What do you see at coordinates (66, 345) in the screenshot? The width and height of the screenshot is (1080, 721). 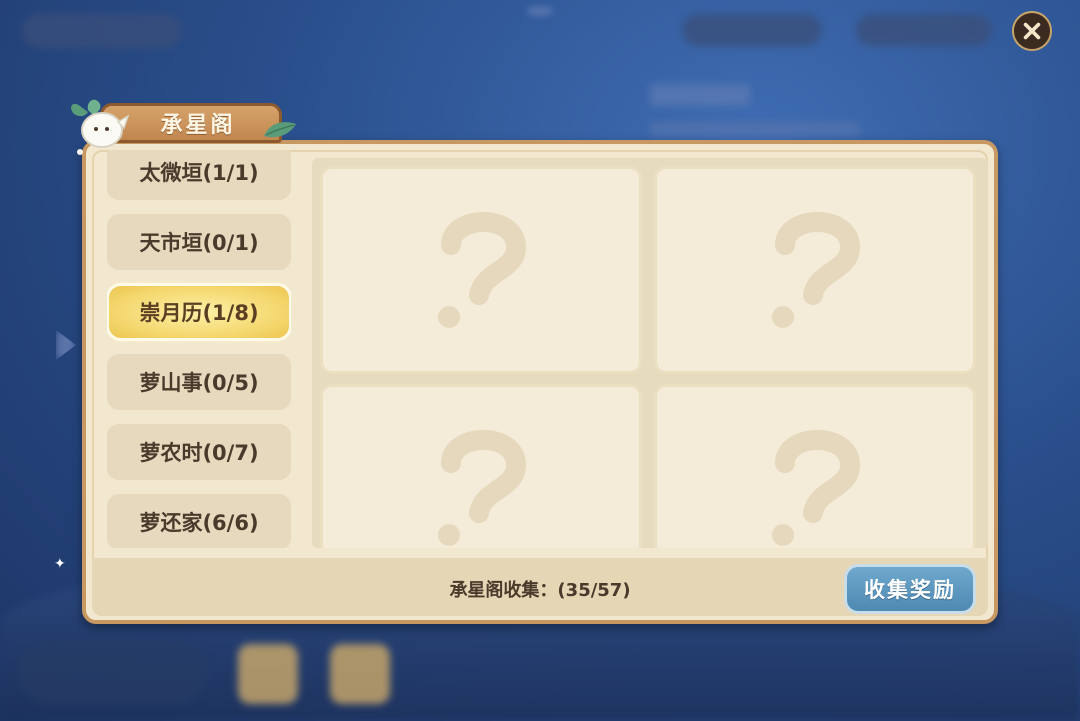 I see `background-arrow-icon` at bounding box center [66, 345].